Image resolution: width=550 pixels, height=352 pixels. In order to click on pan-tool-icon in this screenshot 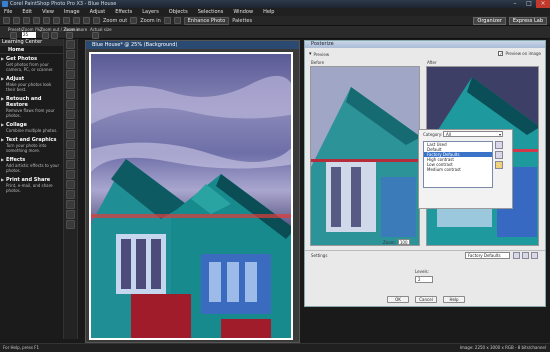, I will do `click(70, 44)`.